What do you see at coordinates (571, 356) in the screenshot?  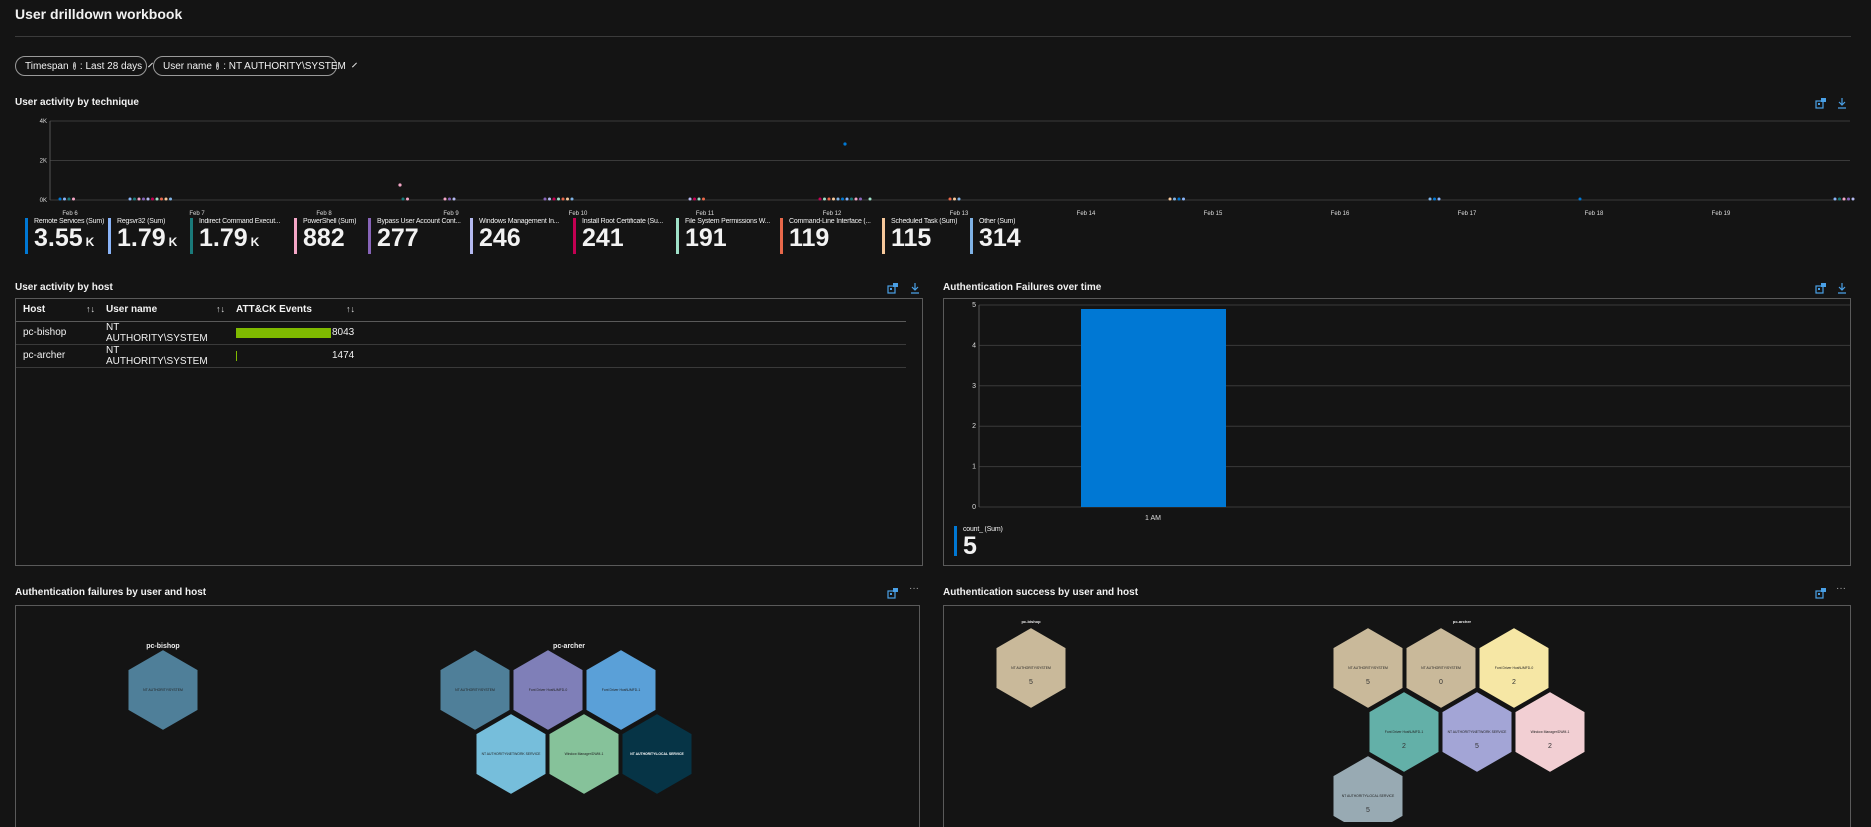 I see `events-cell: 1474` at bounding box center [571, 356].